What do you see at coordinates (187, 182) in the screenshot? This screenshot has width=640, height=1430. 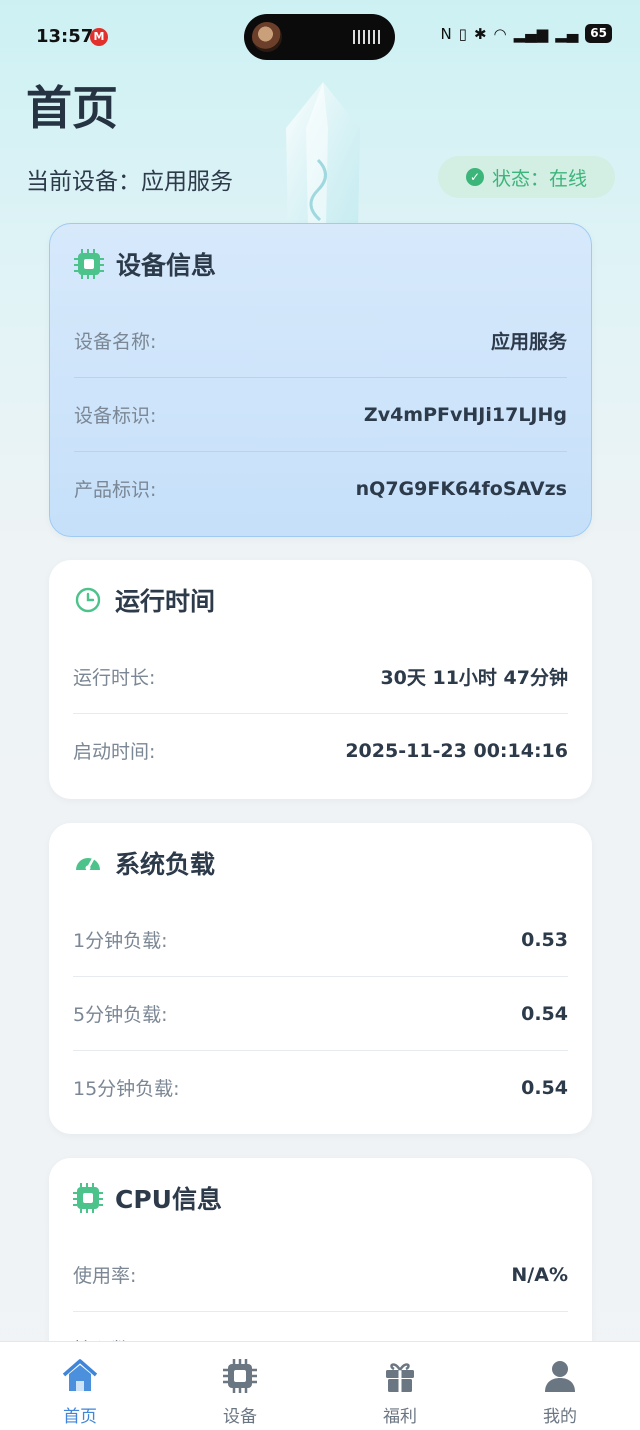 I see `current-device-value: 应用服务` at bounding box center [187, 182].